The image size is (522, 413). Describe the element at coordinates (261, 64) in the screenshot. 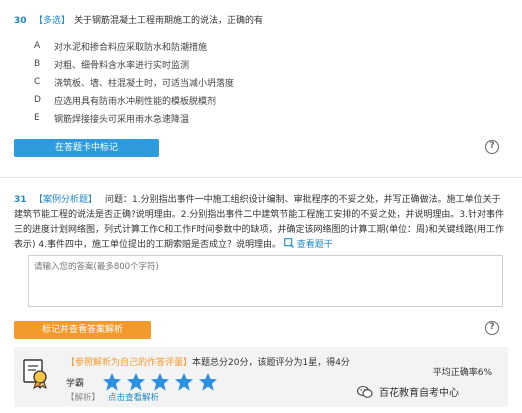

I see `option-b: B 对粗、细骨料含水率进行实时监测` at that location.